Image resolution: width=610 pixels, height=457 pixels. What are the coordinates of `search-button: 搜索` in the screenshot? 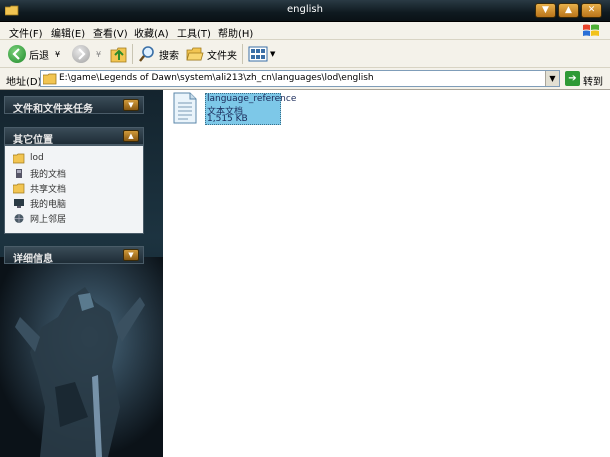 It's located at (158, 54).